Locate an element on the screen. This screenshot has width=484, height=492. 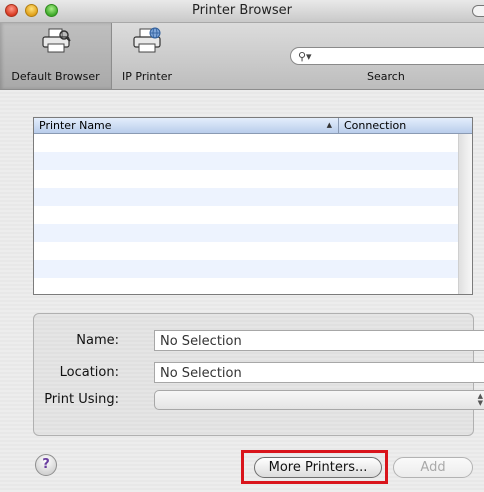
toolbar-item-ip-printer: IP Printer is located at coordinates (147, 56).